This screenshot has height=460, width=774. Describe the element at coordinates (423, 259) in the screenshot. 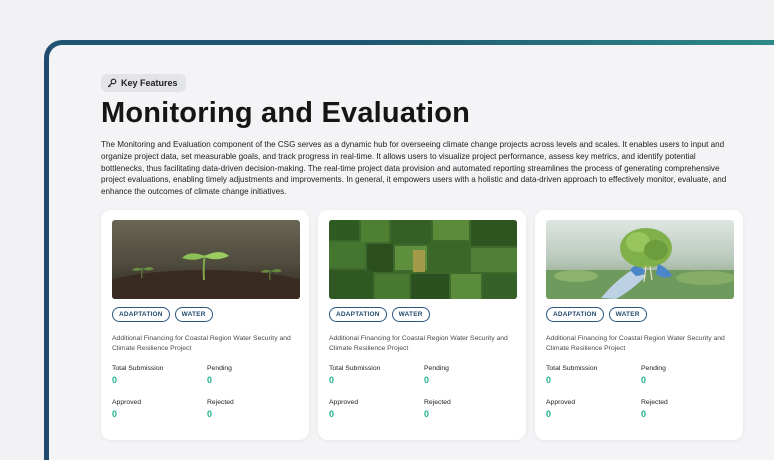

I see `aerial-farmland-photo` at that location.